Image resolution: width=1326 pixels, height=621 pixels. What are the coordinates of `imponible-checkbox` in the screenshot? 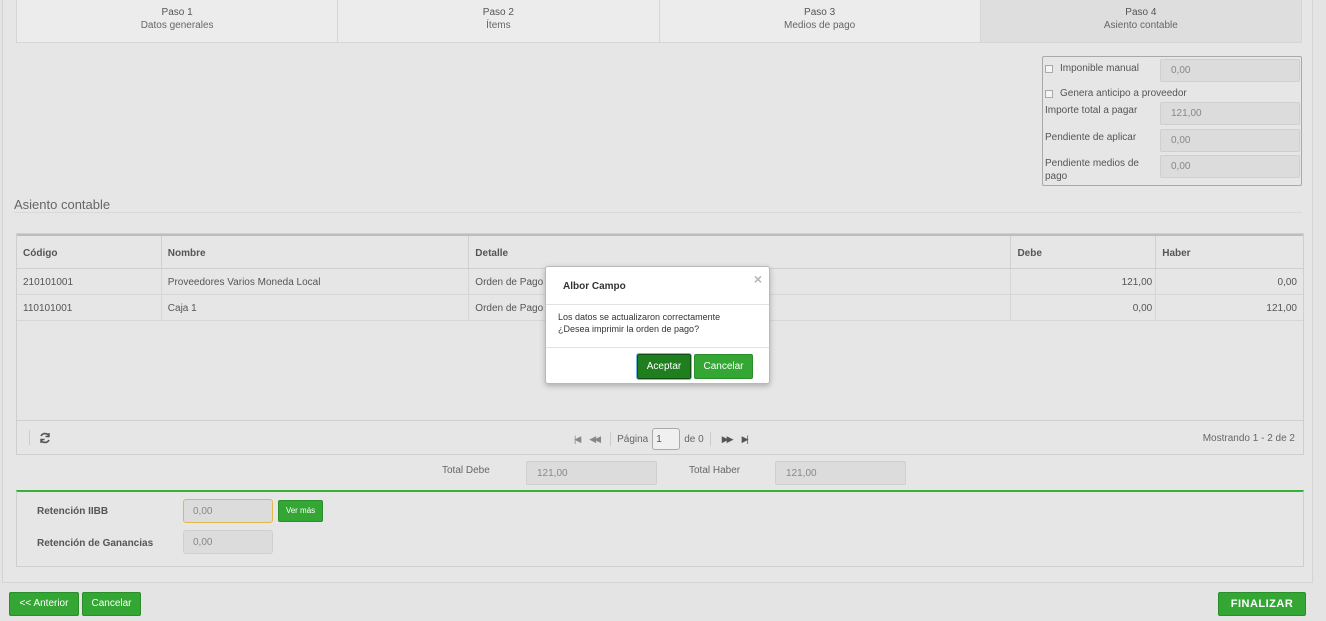 It's located at (1049, 69).